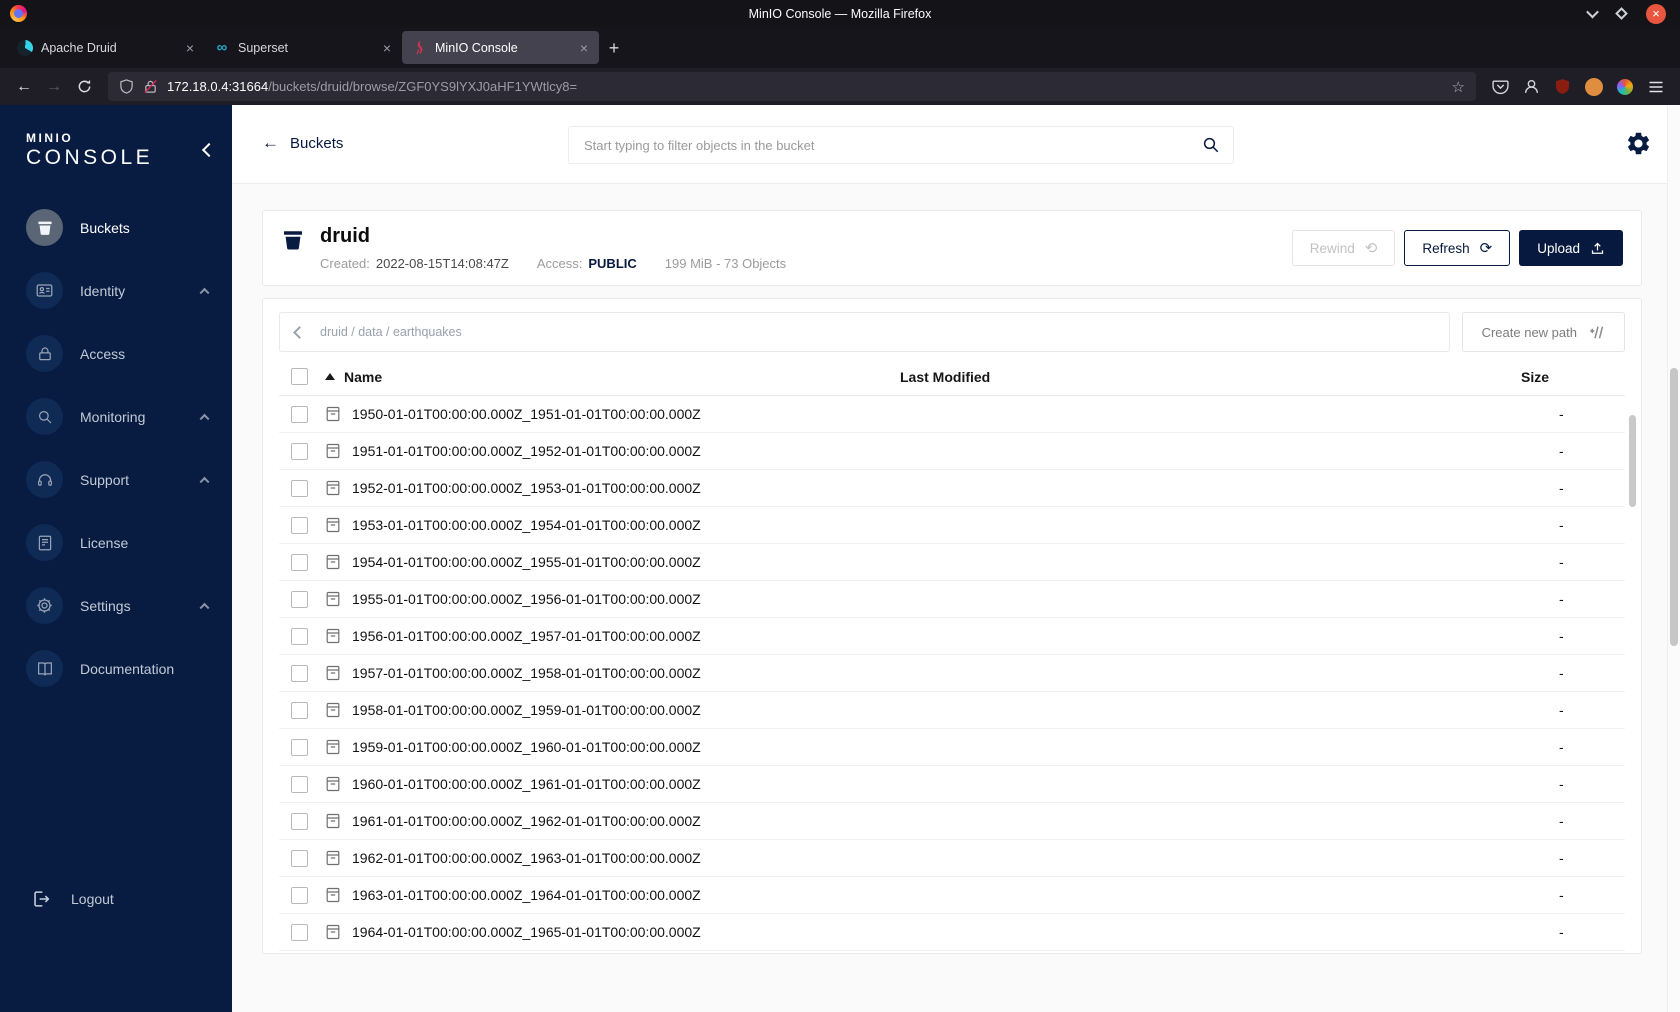  Describe the element at coordinates (126, 86) in the screenshot. I see `tracking-protection-shield-icon` at that location.